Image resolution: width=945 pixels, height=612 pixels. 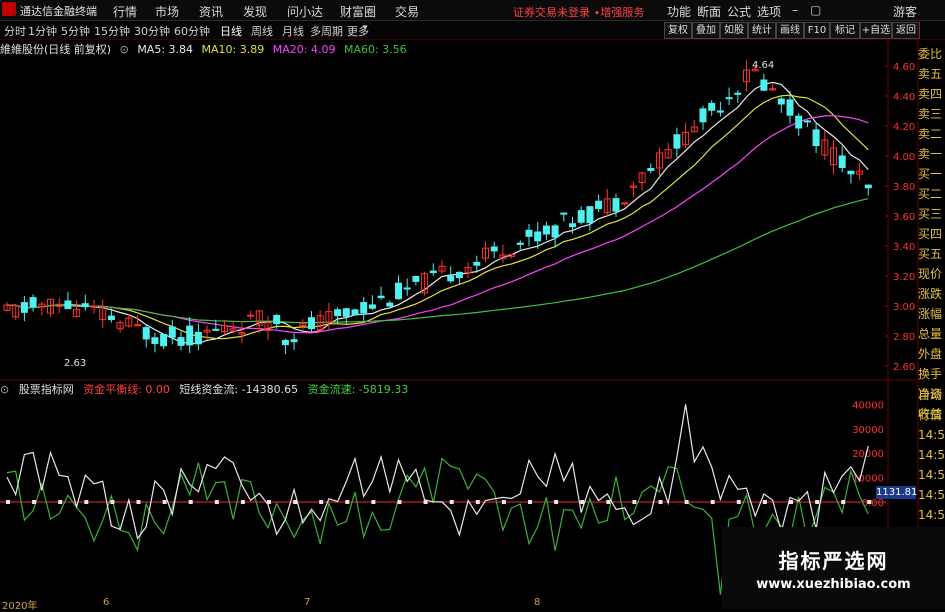 What do you see at coordinates (904, 157) in the screenshot?
I see `price-tick-label: 4.00` at bounding box center [904, 157].